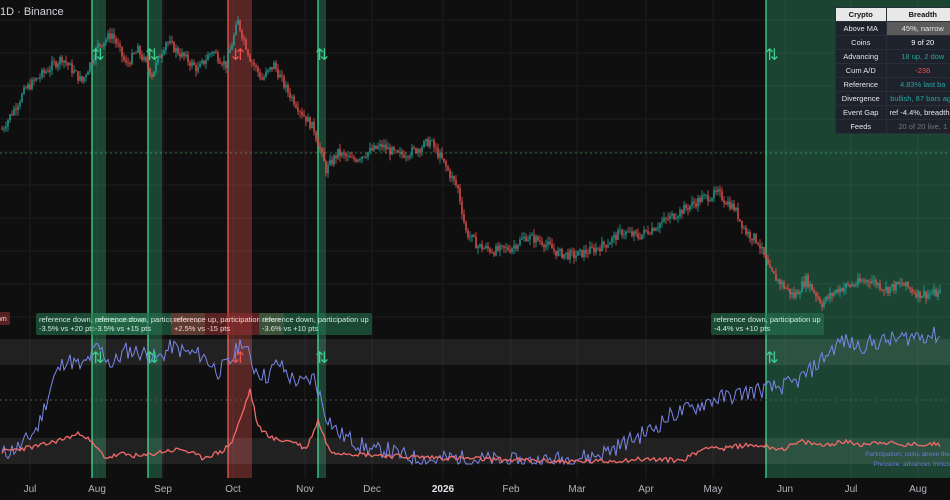 The width and height of the screenshot is (950, 500). Describe the element at coordinates (892, 56) in the screenshot. I see `breadth-table-row: Advancing 18 up, 2 dow` at that location.